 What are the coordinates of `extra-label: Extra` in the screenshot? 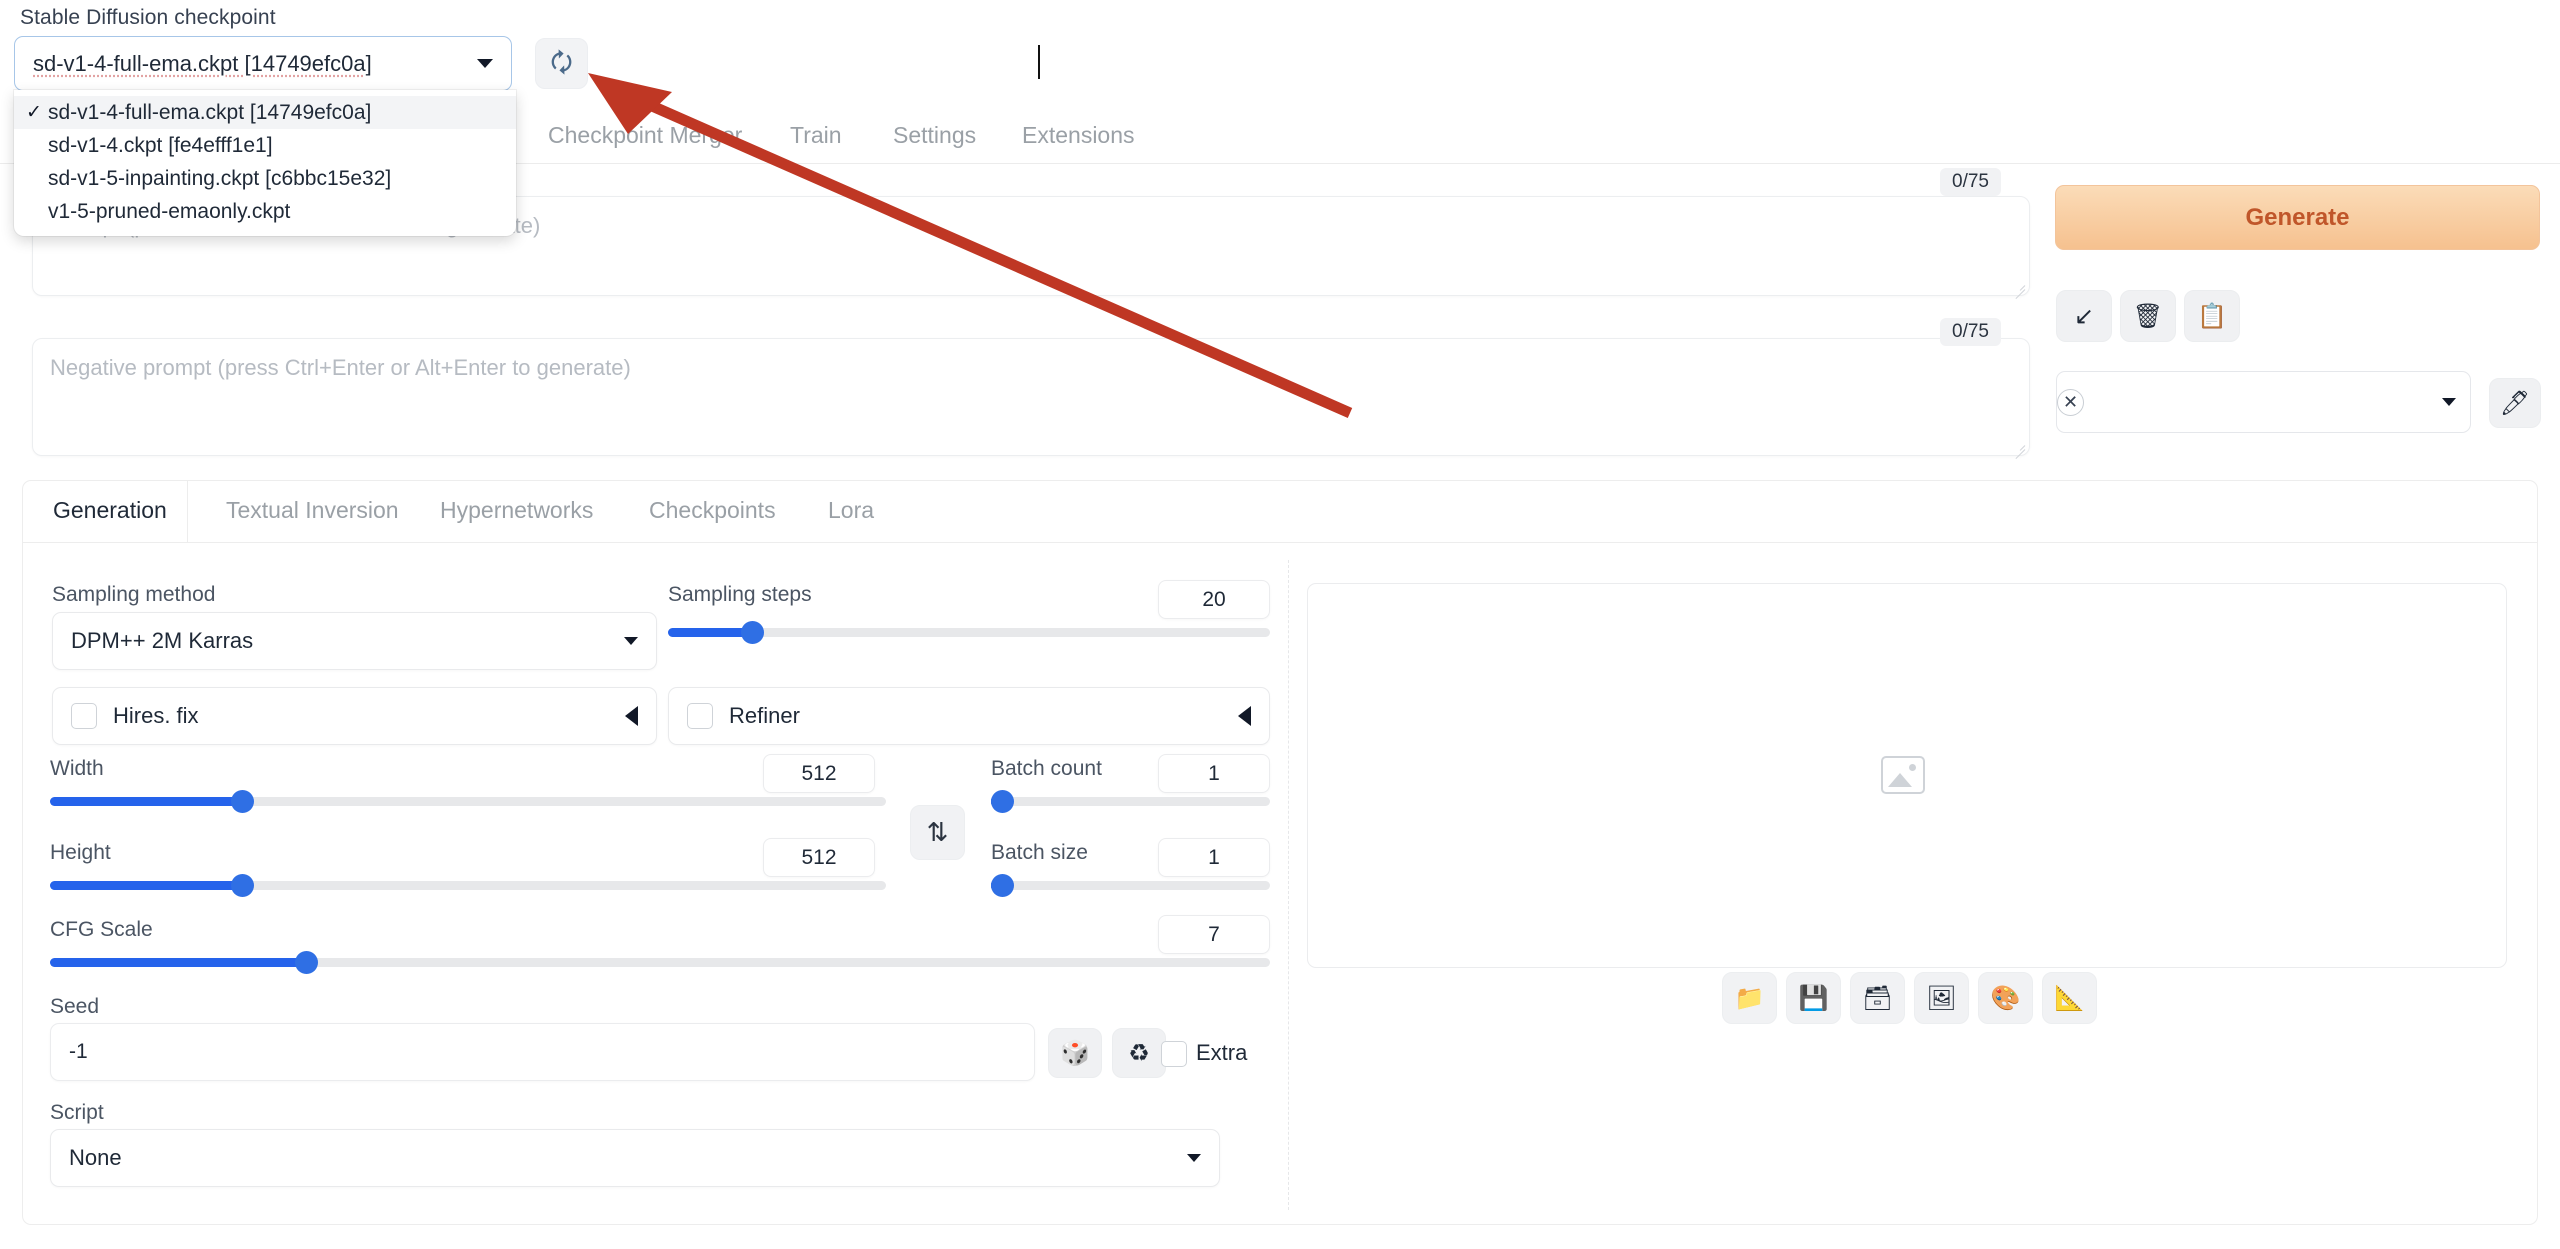 It's located at (1222, 1052).